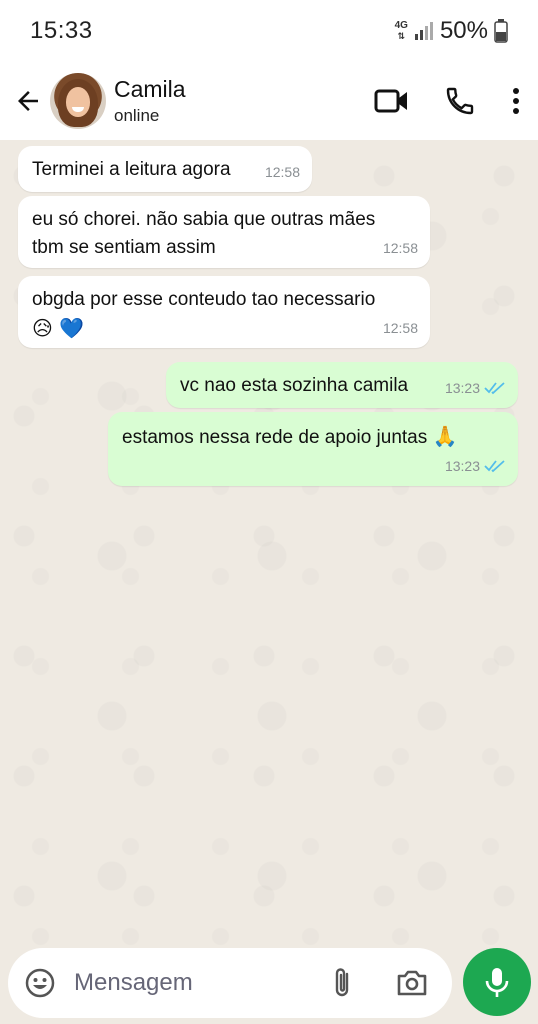 The image size is (538, 1024). I want to click on video-call-button, so click(392, 101).